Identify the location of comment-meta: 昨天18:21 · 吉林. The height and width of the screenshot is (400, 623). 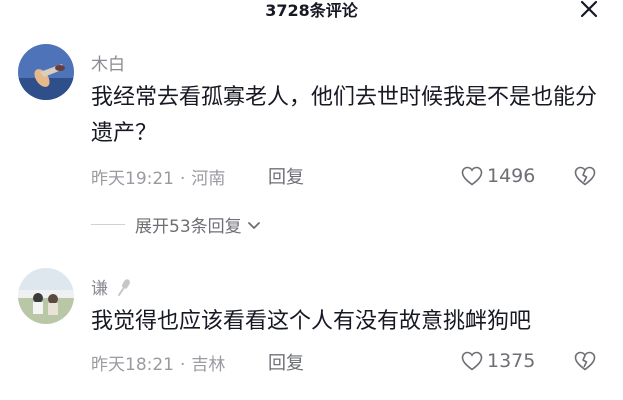
(158, 362).